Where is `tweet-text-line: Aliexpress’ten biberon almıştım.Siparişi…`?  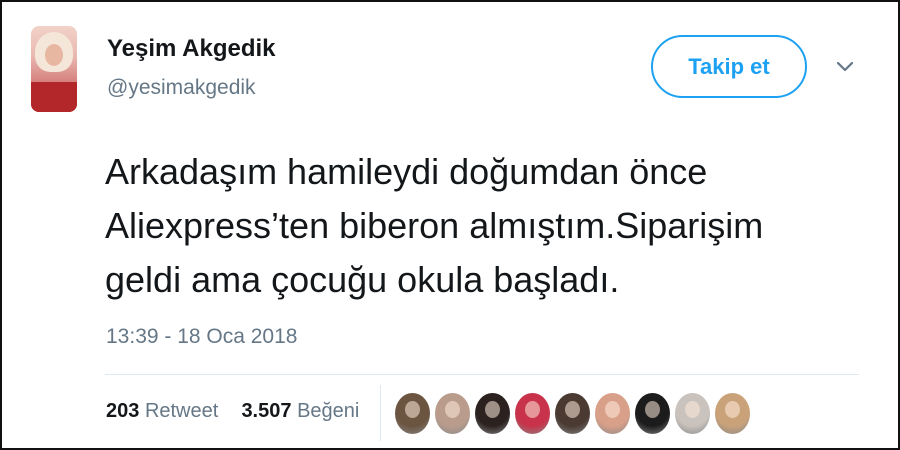
tweet-text-line: Aliexpress’ten biberon almıştım.Siparişi… is located at coordinates (434, 225).